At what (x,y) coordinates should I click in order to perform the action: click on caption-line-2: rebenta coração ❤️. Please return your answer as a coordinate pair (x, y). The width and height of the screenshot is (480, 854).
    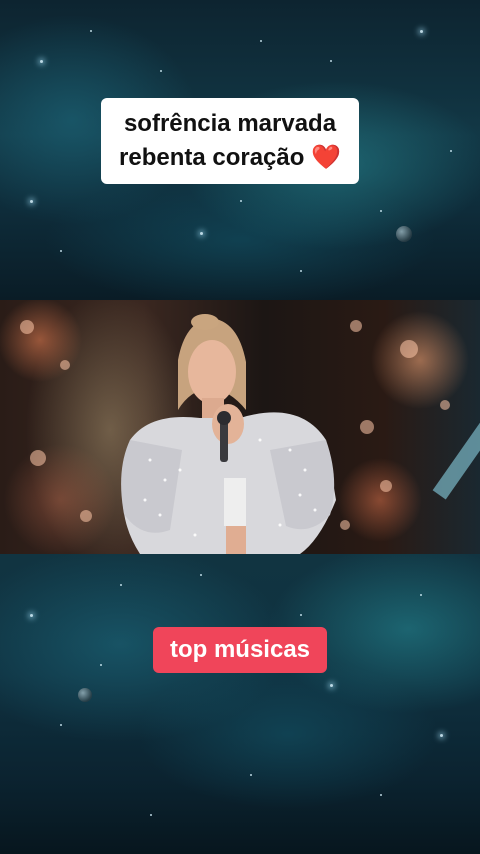
    Looking at the image, I should click on (230, 158).